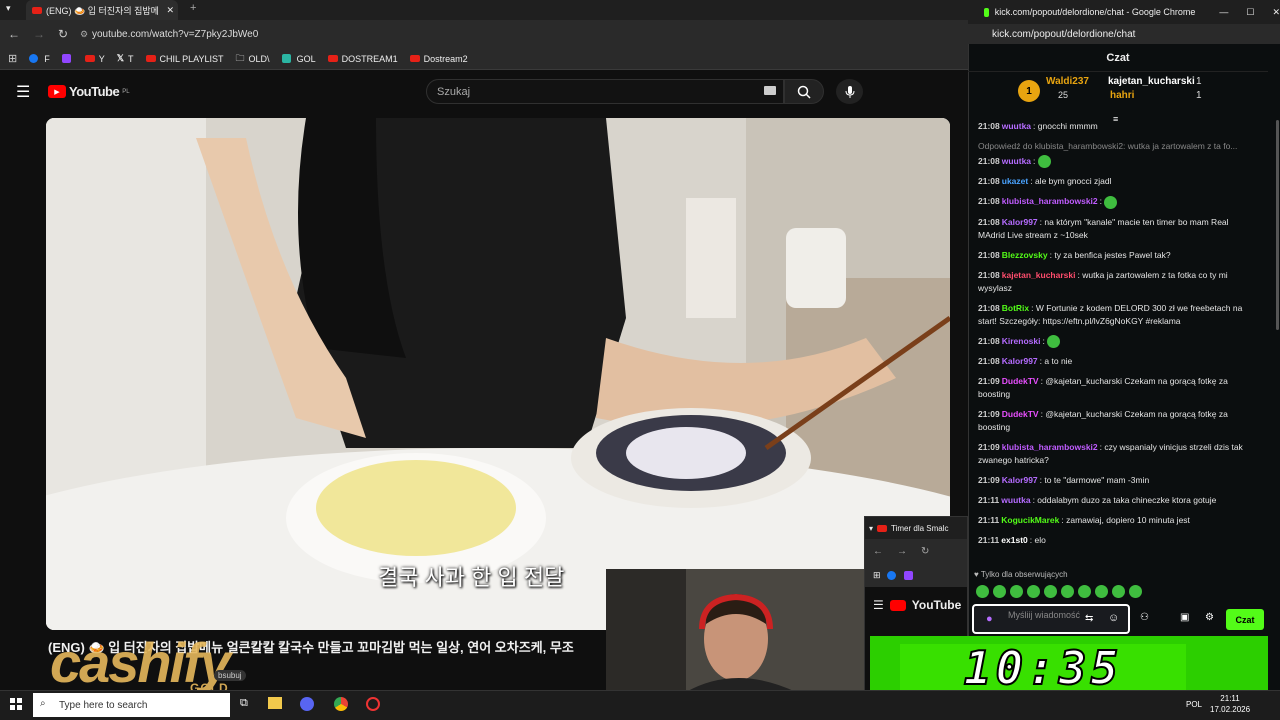 This screenshot has width=1280, height=720. What do you see at coordinates (84, 34) in the screenshot?
I see `site-info-icon: ⚙` at bounding box center [84, 34].